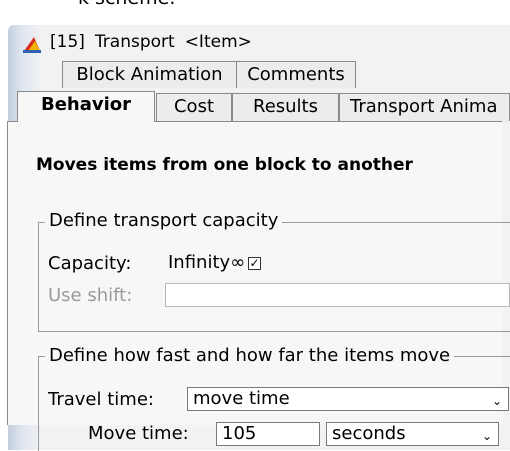  I want to click on capacity-value: Infinity, so click(199, 262).